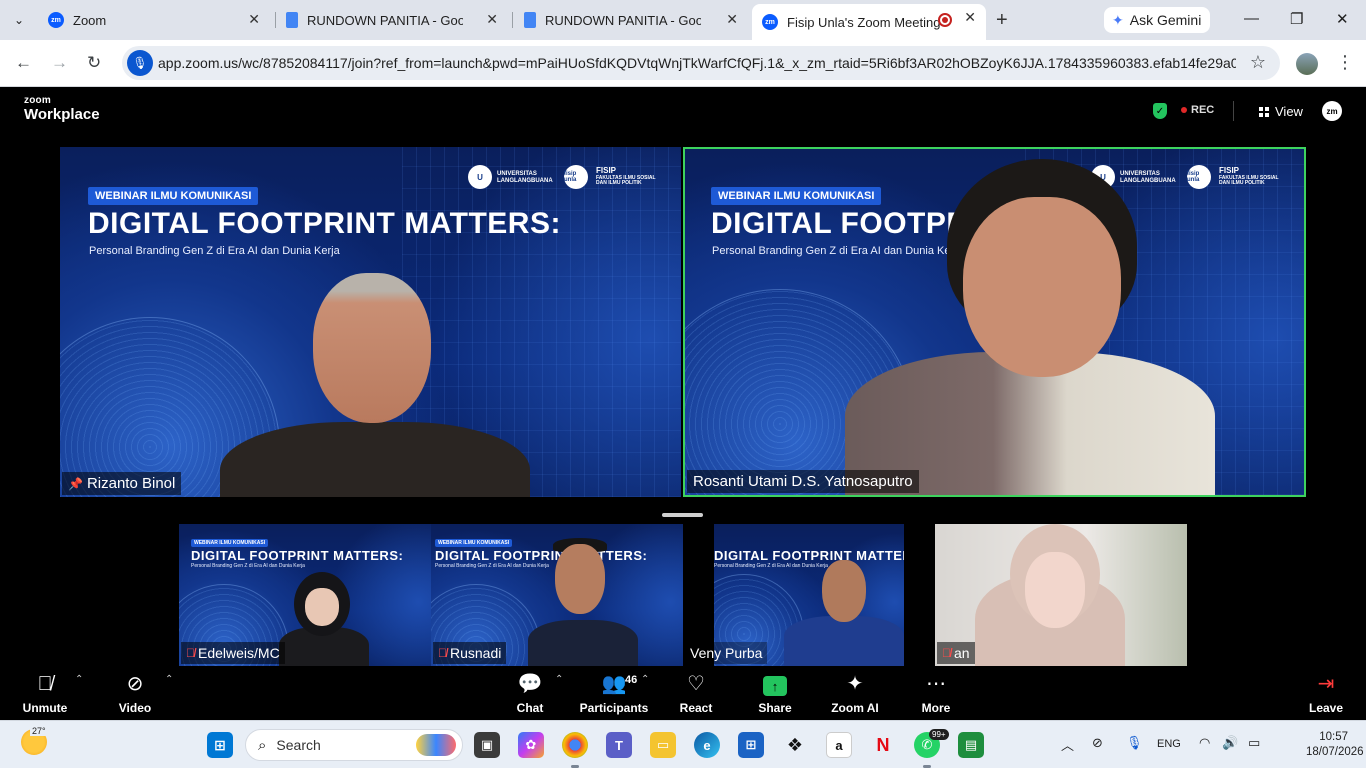  Describe the element at coordinates (1157, 20) in the screenshot. I see `ask-gemini-button: ✦ Ask Gemini` at that location.